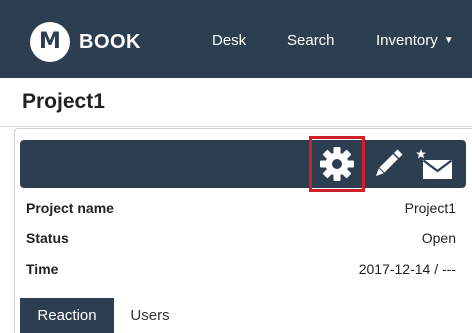 The height and width of the screenshot is (333, 472). I want to click on caret-down-icon: ▼, so click(448, 40).